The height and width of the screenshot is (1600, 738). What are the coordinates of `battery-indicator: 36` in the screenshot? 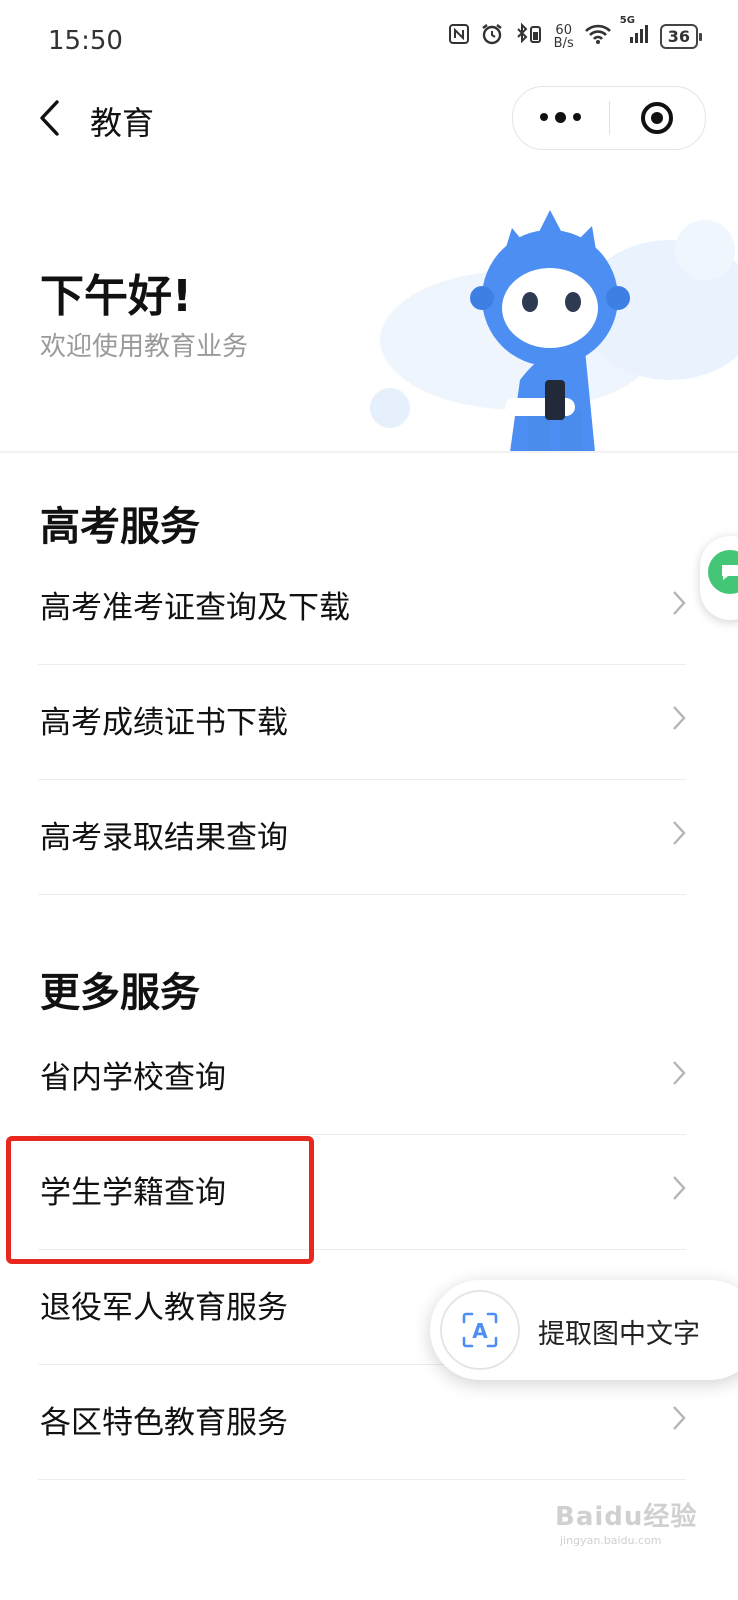 It's located at (681, 36).